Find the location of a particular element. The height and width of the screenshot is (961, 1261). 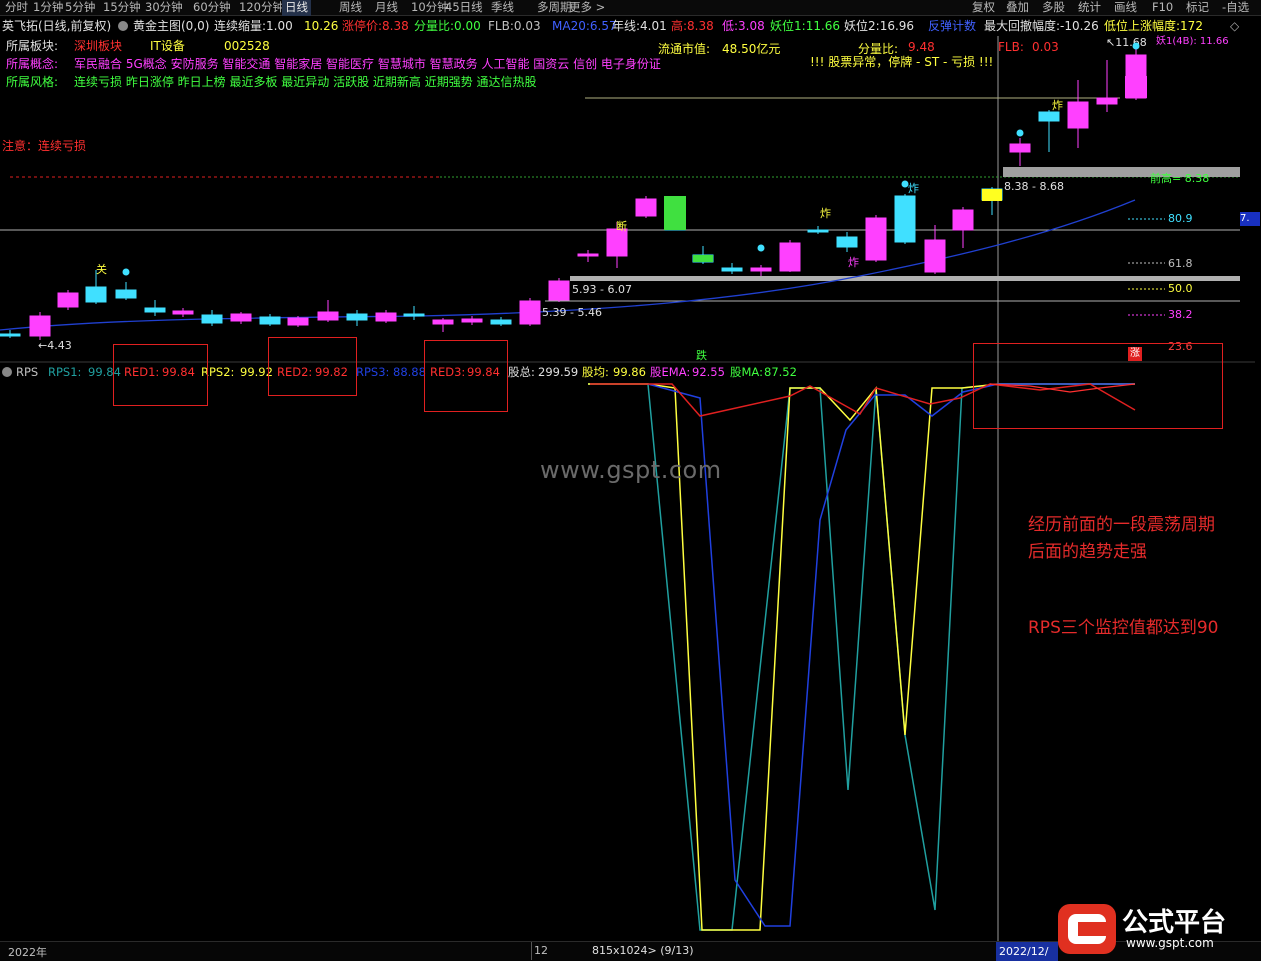

total-value: 299.59 is located at coordinates (558, 372).